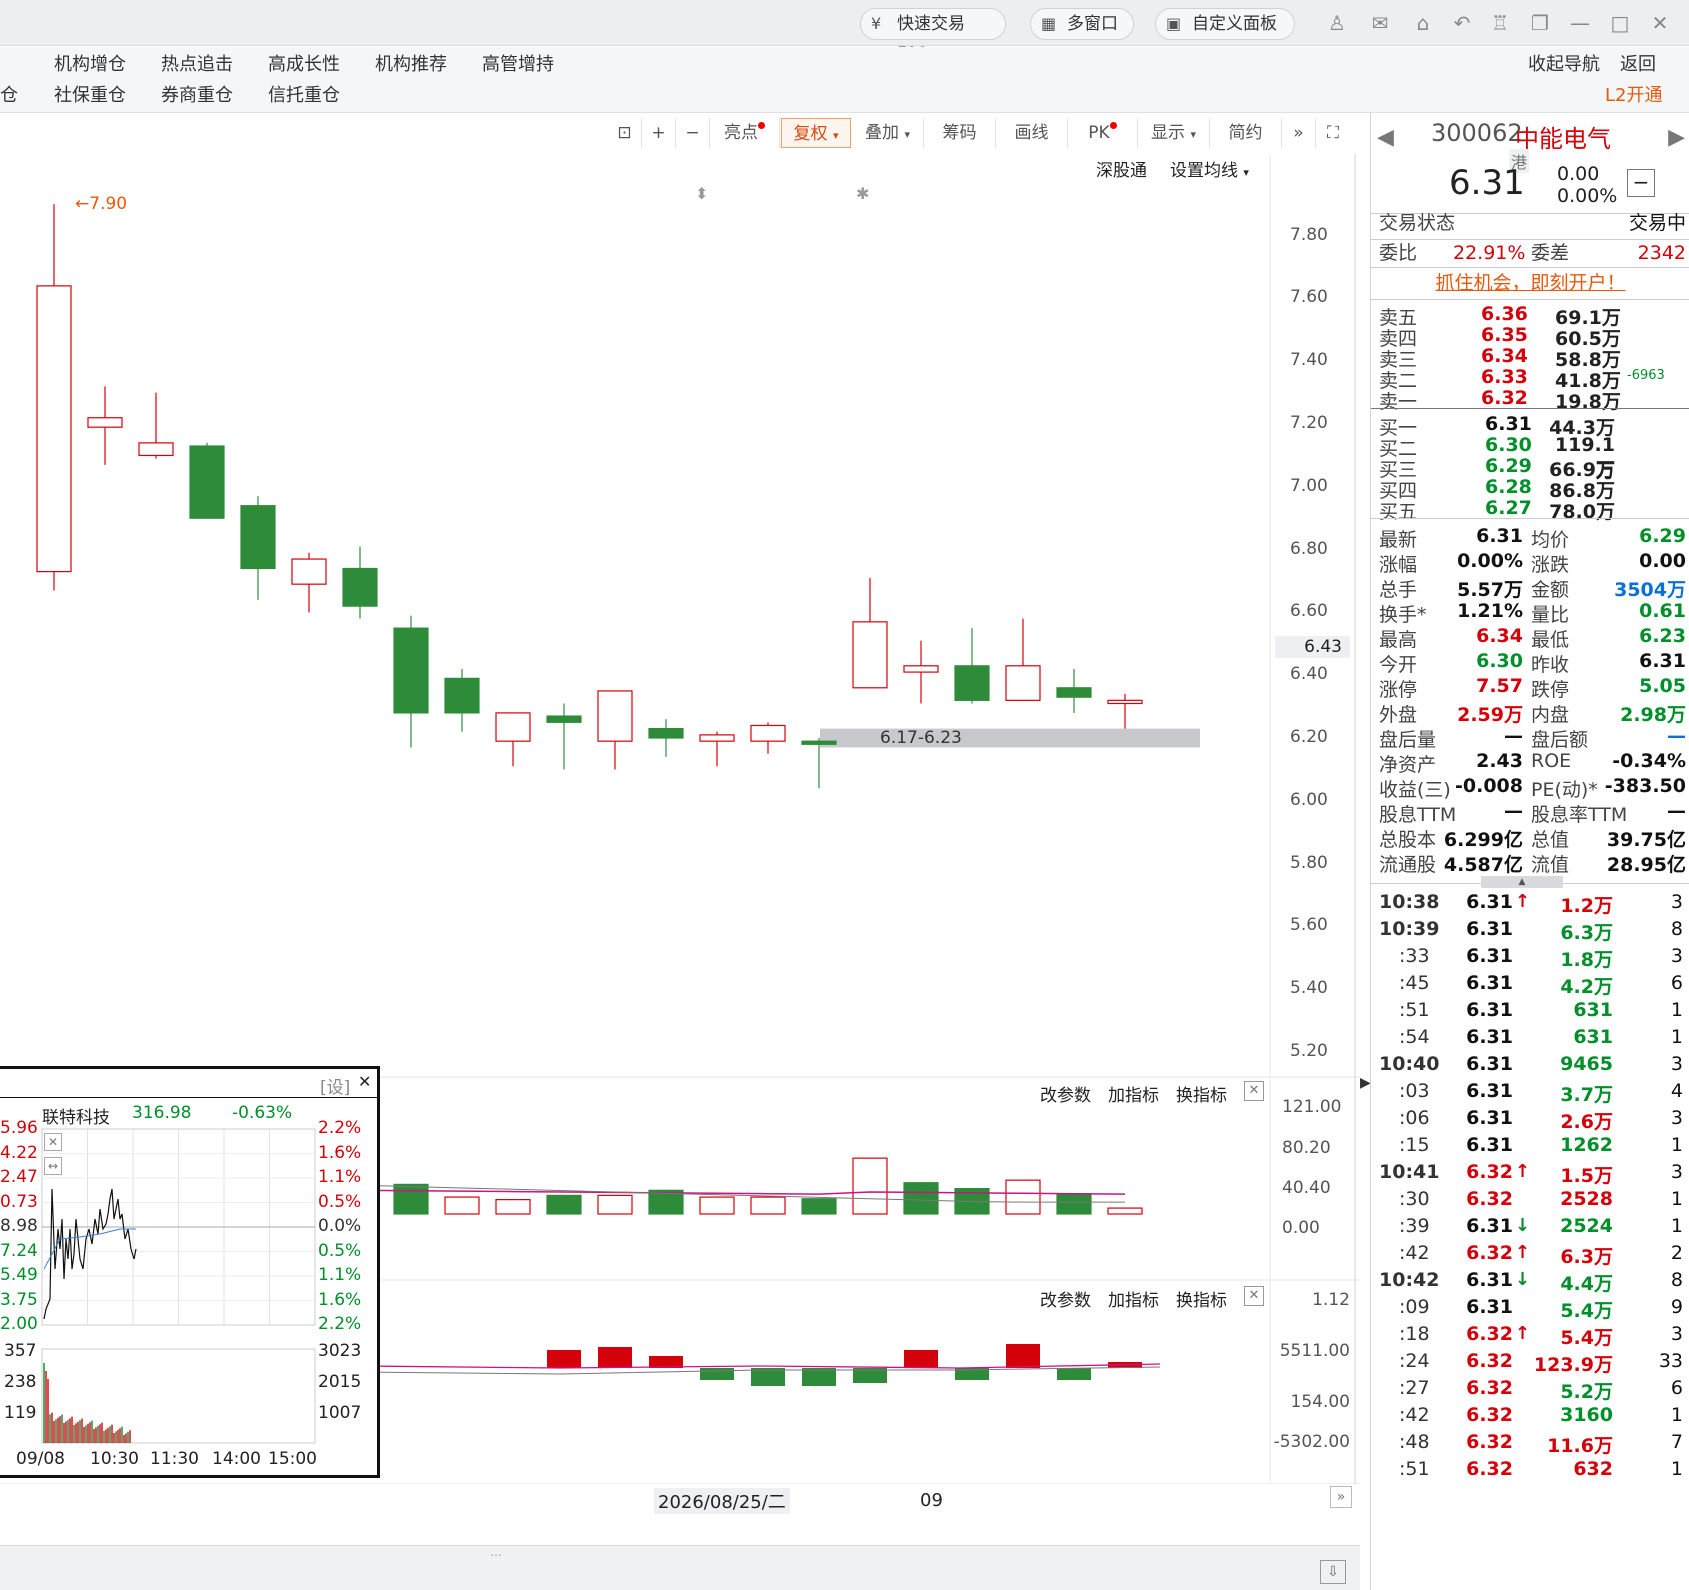  I want to click on maximize-icon: □, so click(1620, 23).